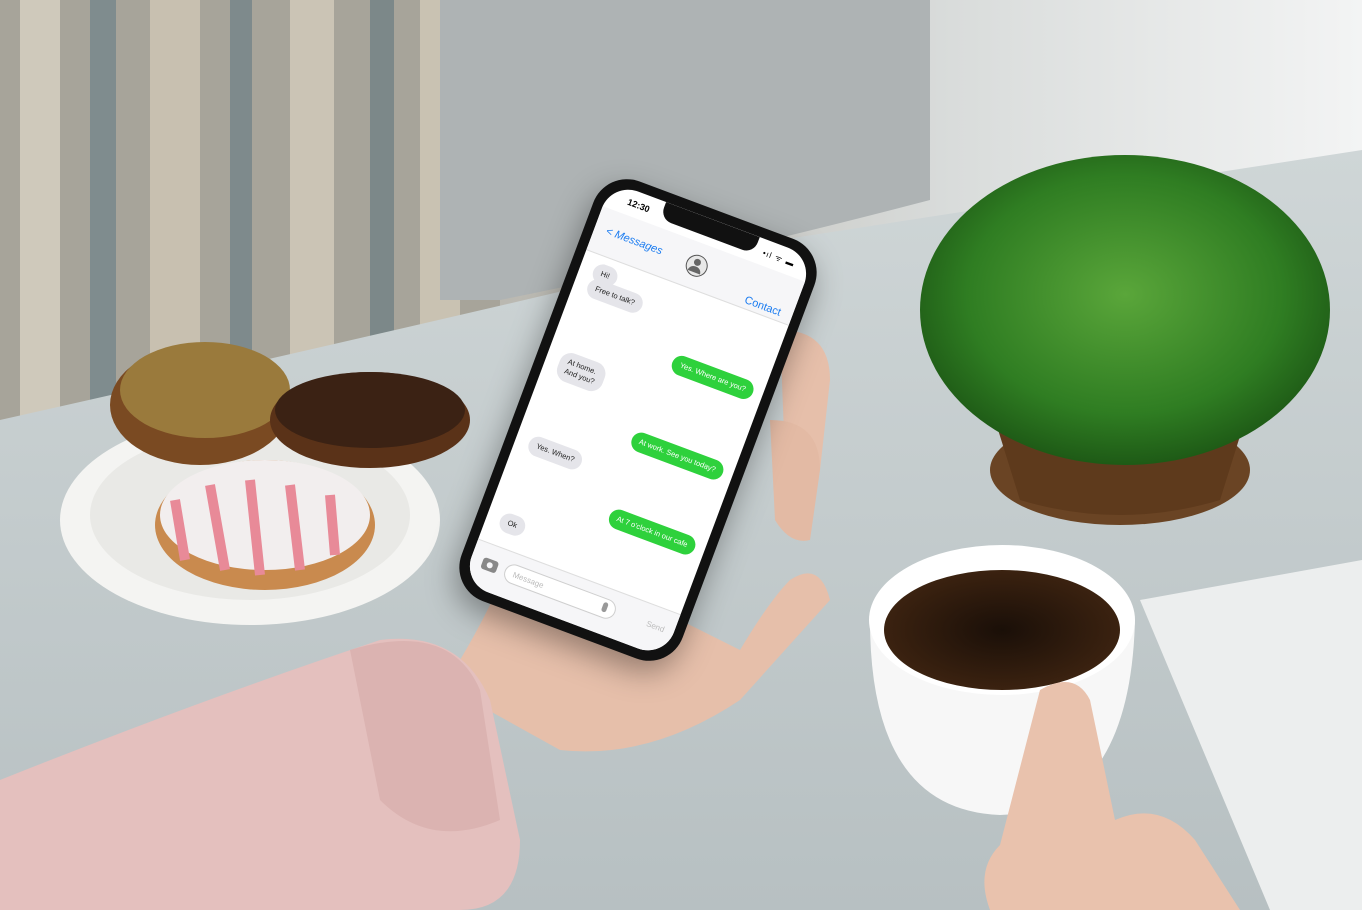  Describe the element at coordinates (581, 372) in the screenshot. I see `message-bubble-incoming: At home. And you?` at that location.